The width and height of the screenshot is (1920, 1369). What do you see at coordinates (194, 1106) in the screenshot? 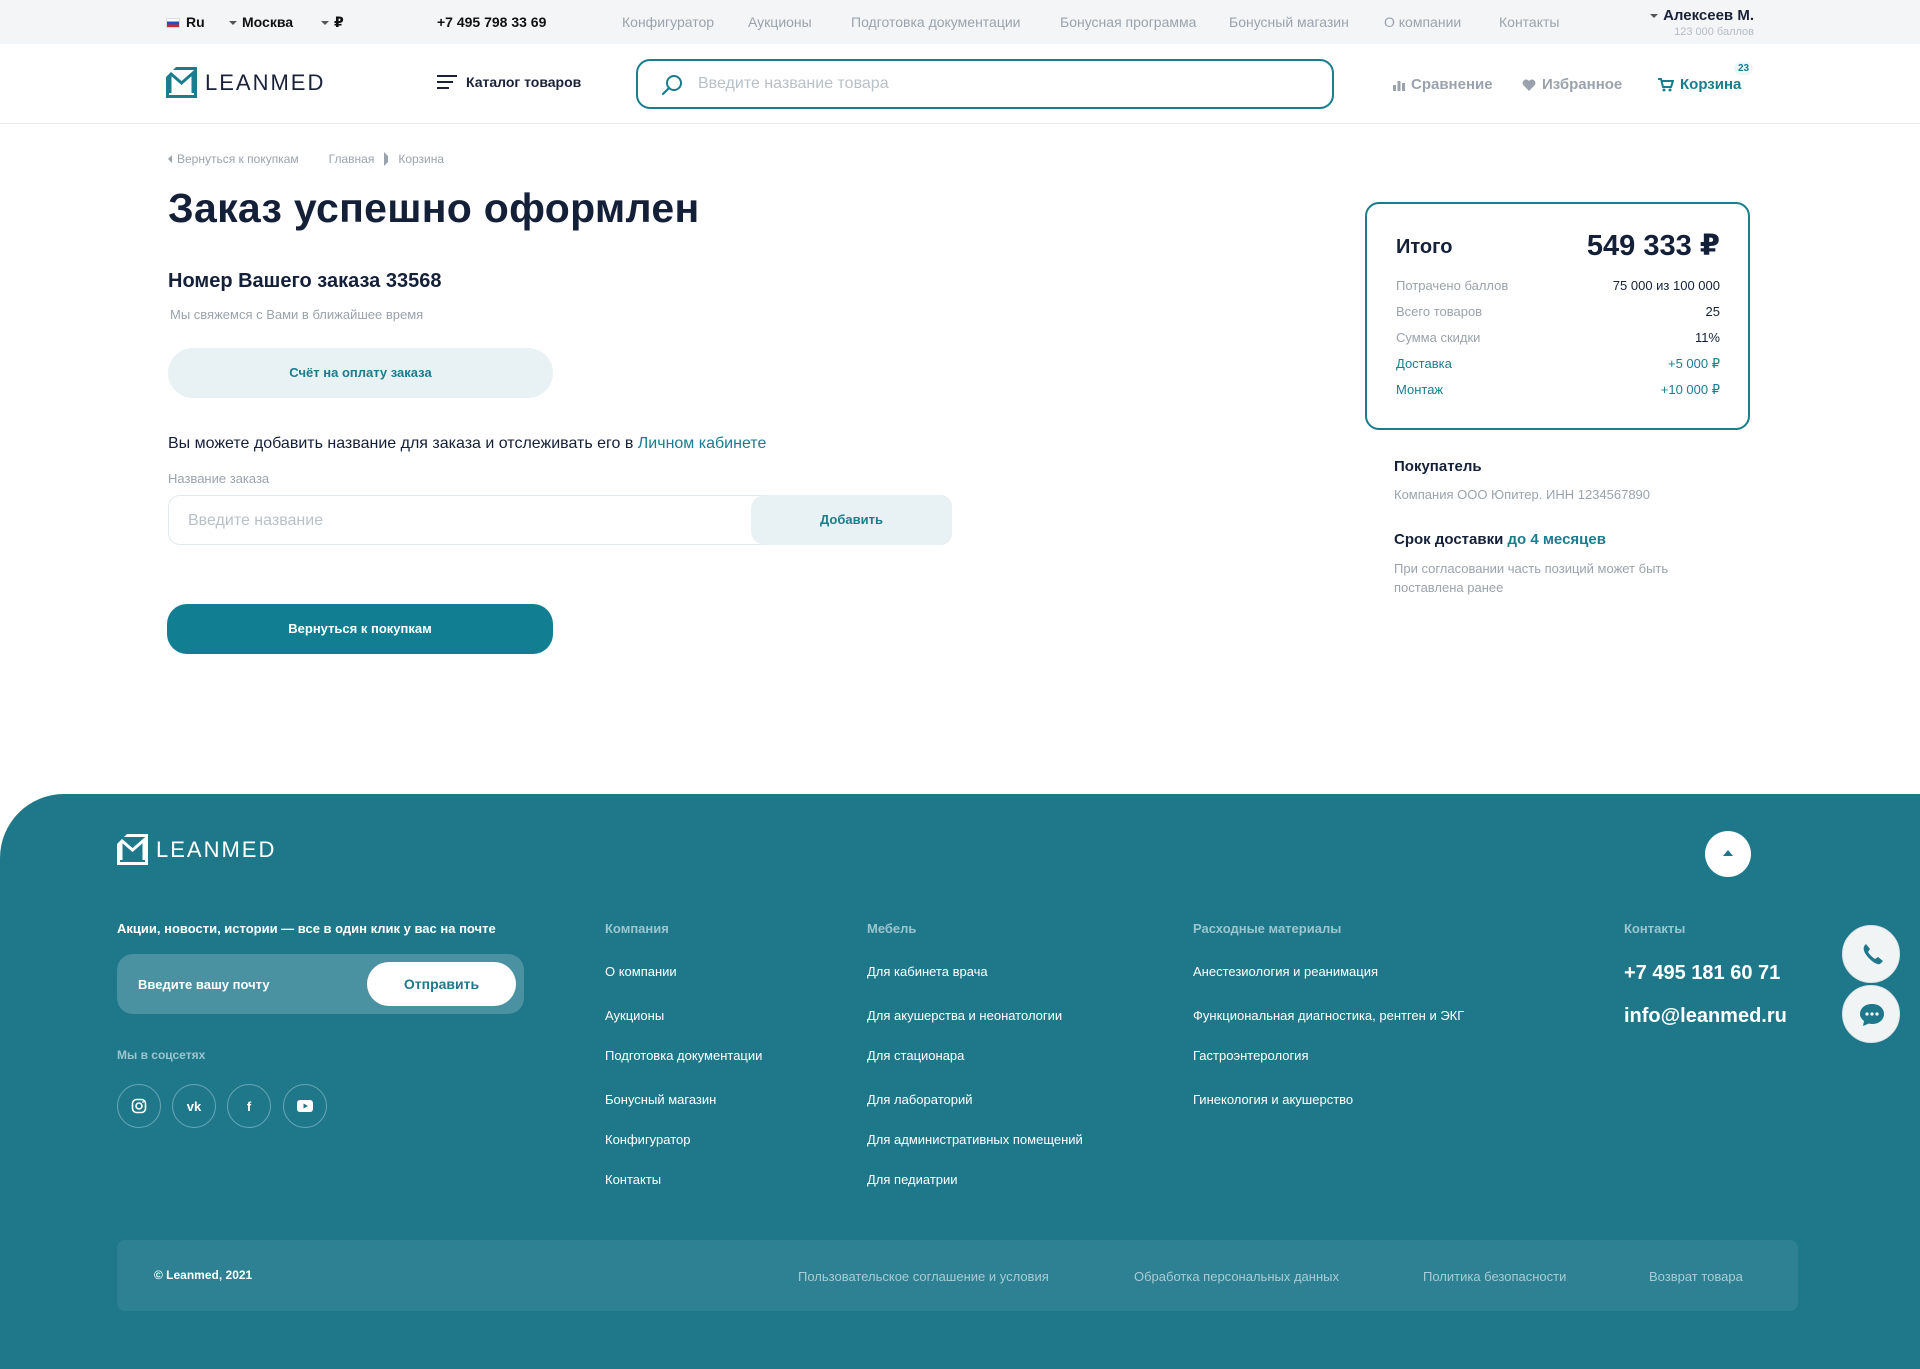
I see `vk-icon: vk` at bounding box center [194, 1106].